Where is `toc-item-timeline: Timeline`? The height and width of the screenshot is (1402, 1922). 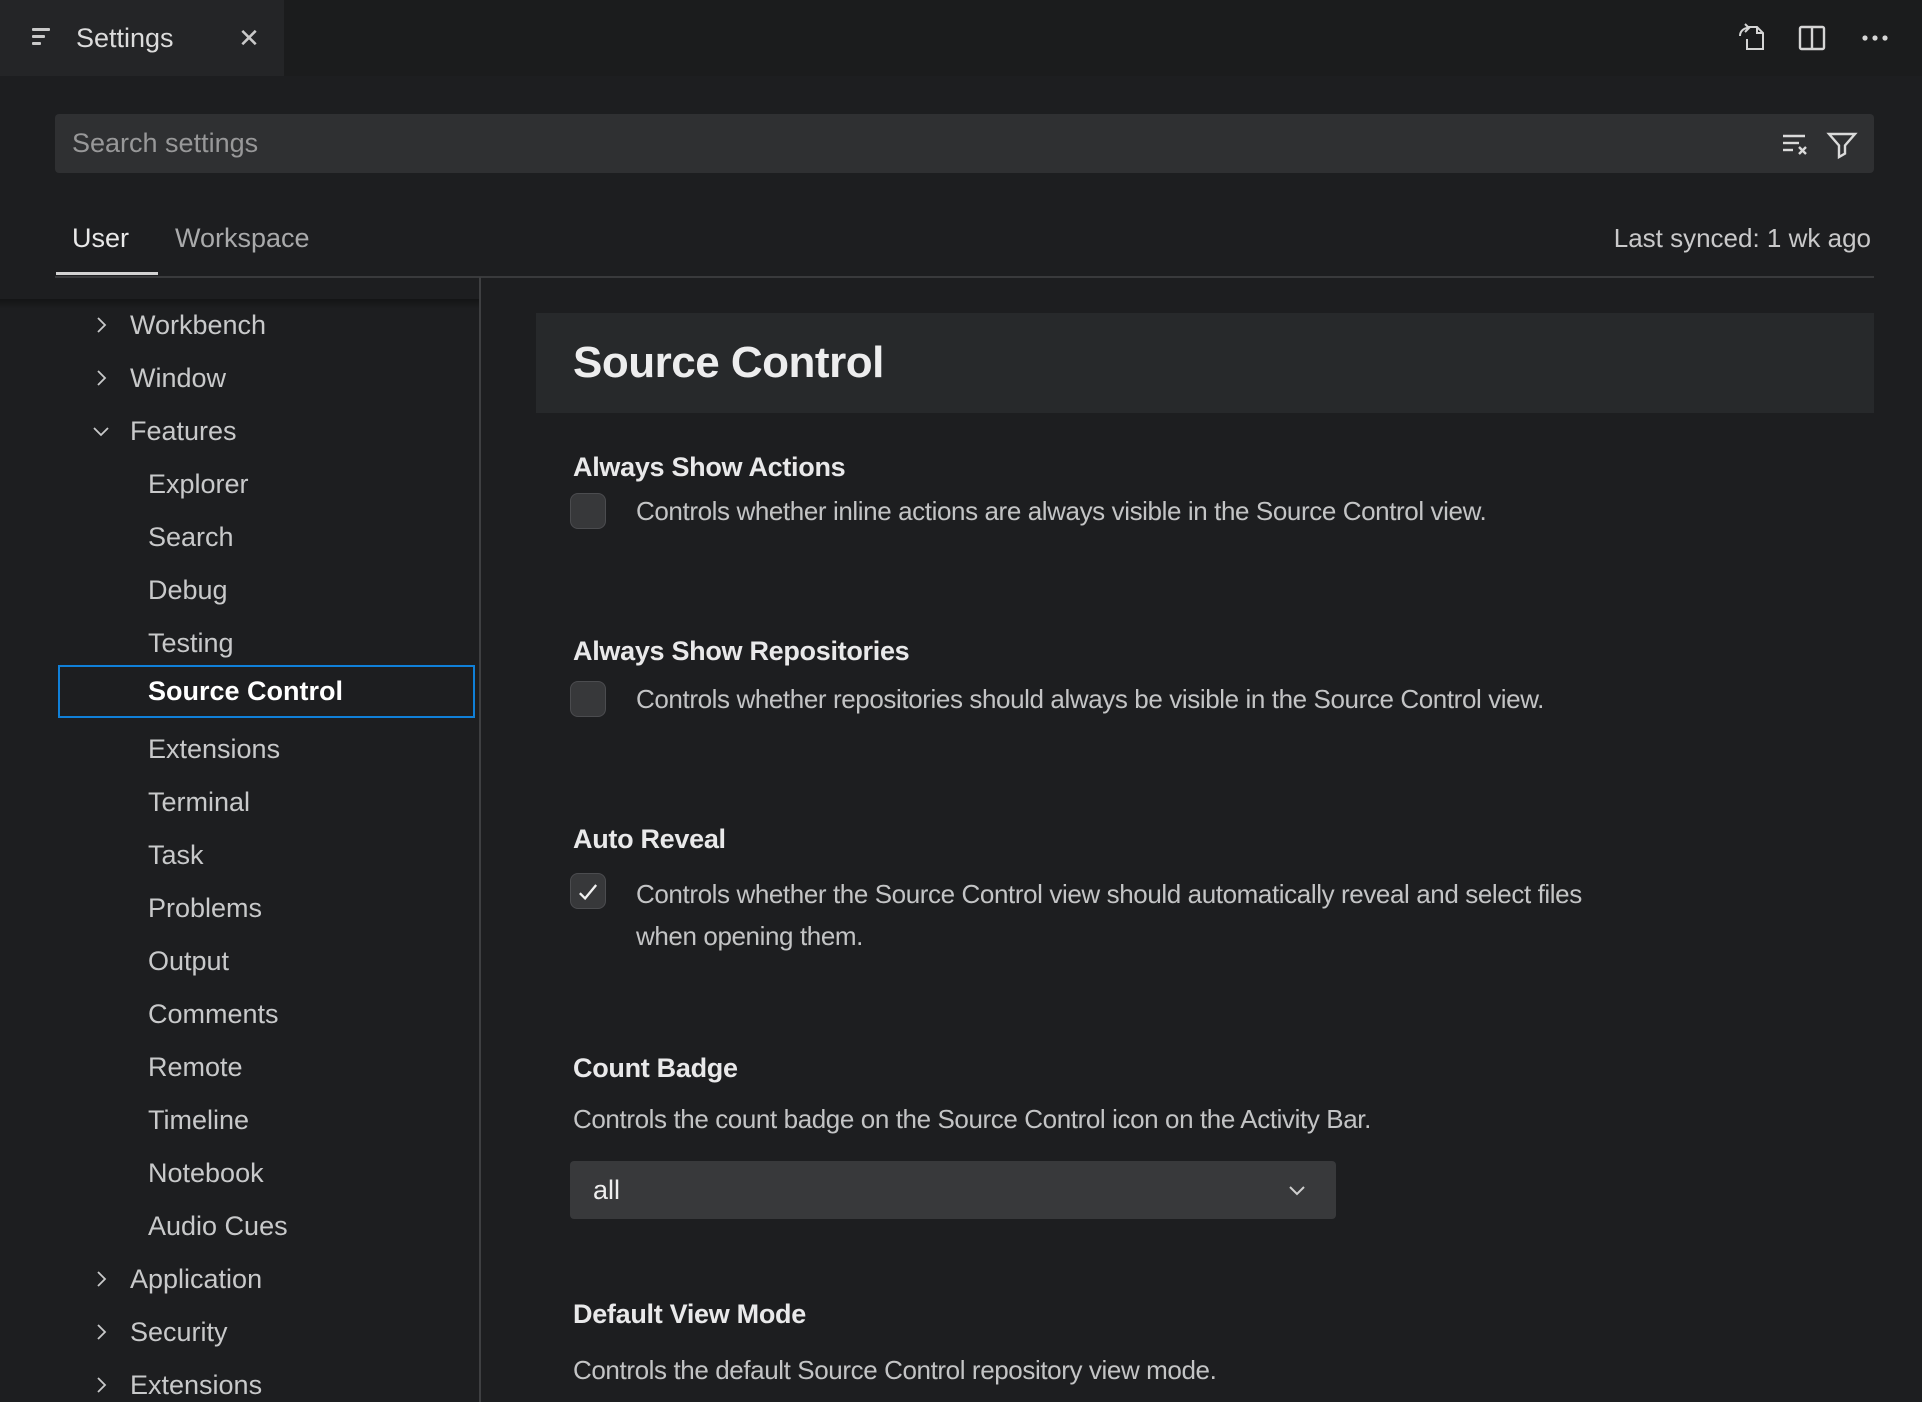 toc-item-timeline: Timeline is located at coordinates (239, 1120).